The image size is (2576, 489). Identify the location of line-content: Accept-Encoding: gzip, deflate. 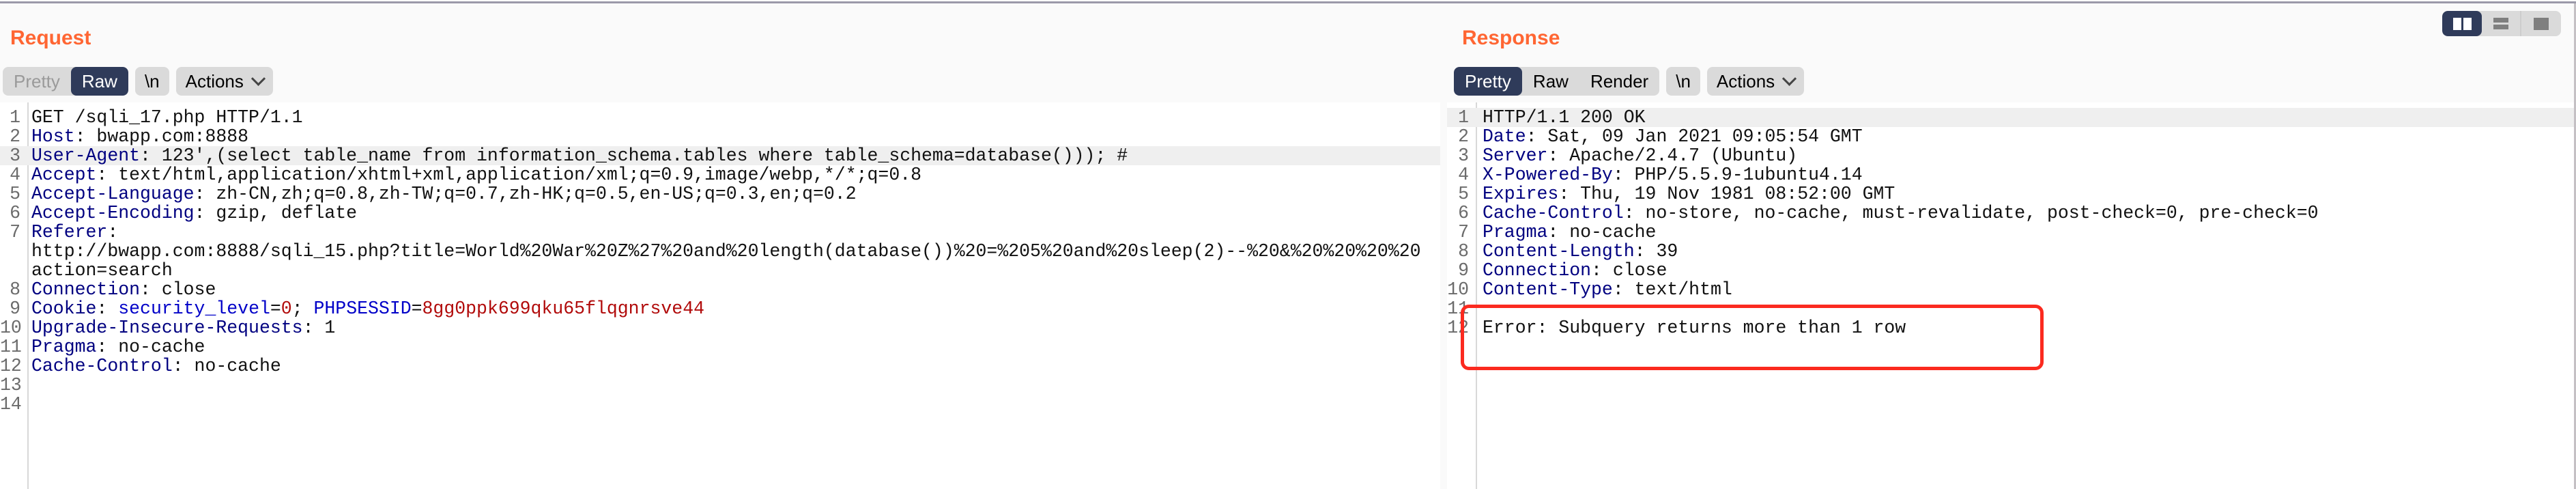
(194, 213).